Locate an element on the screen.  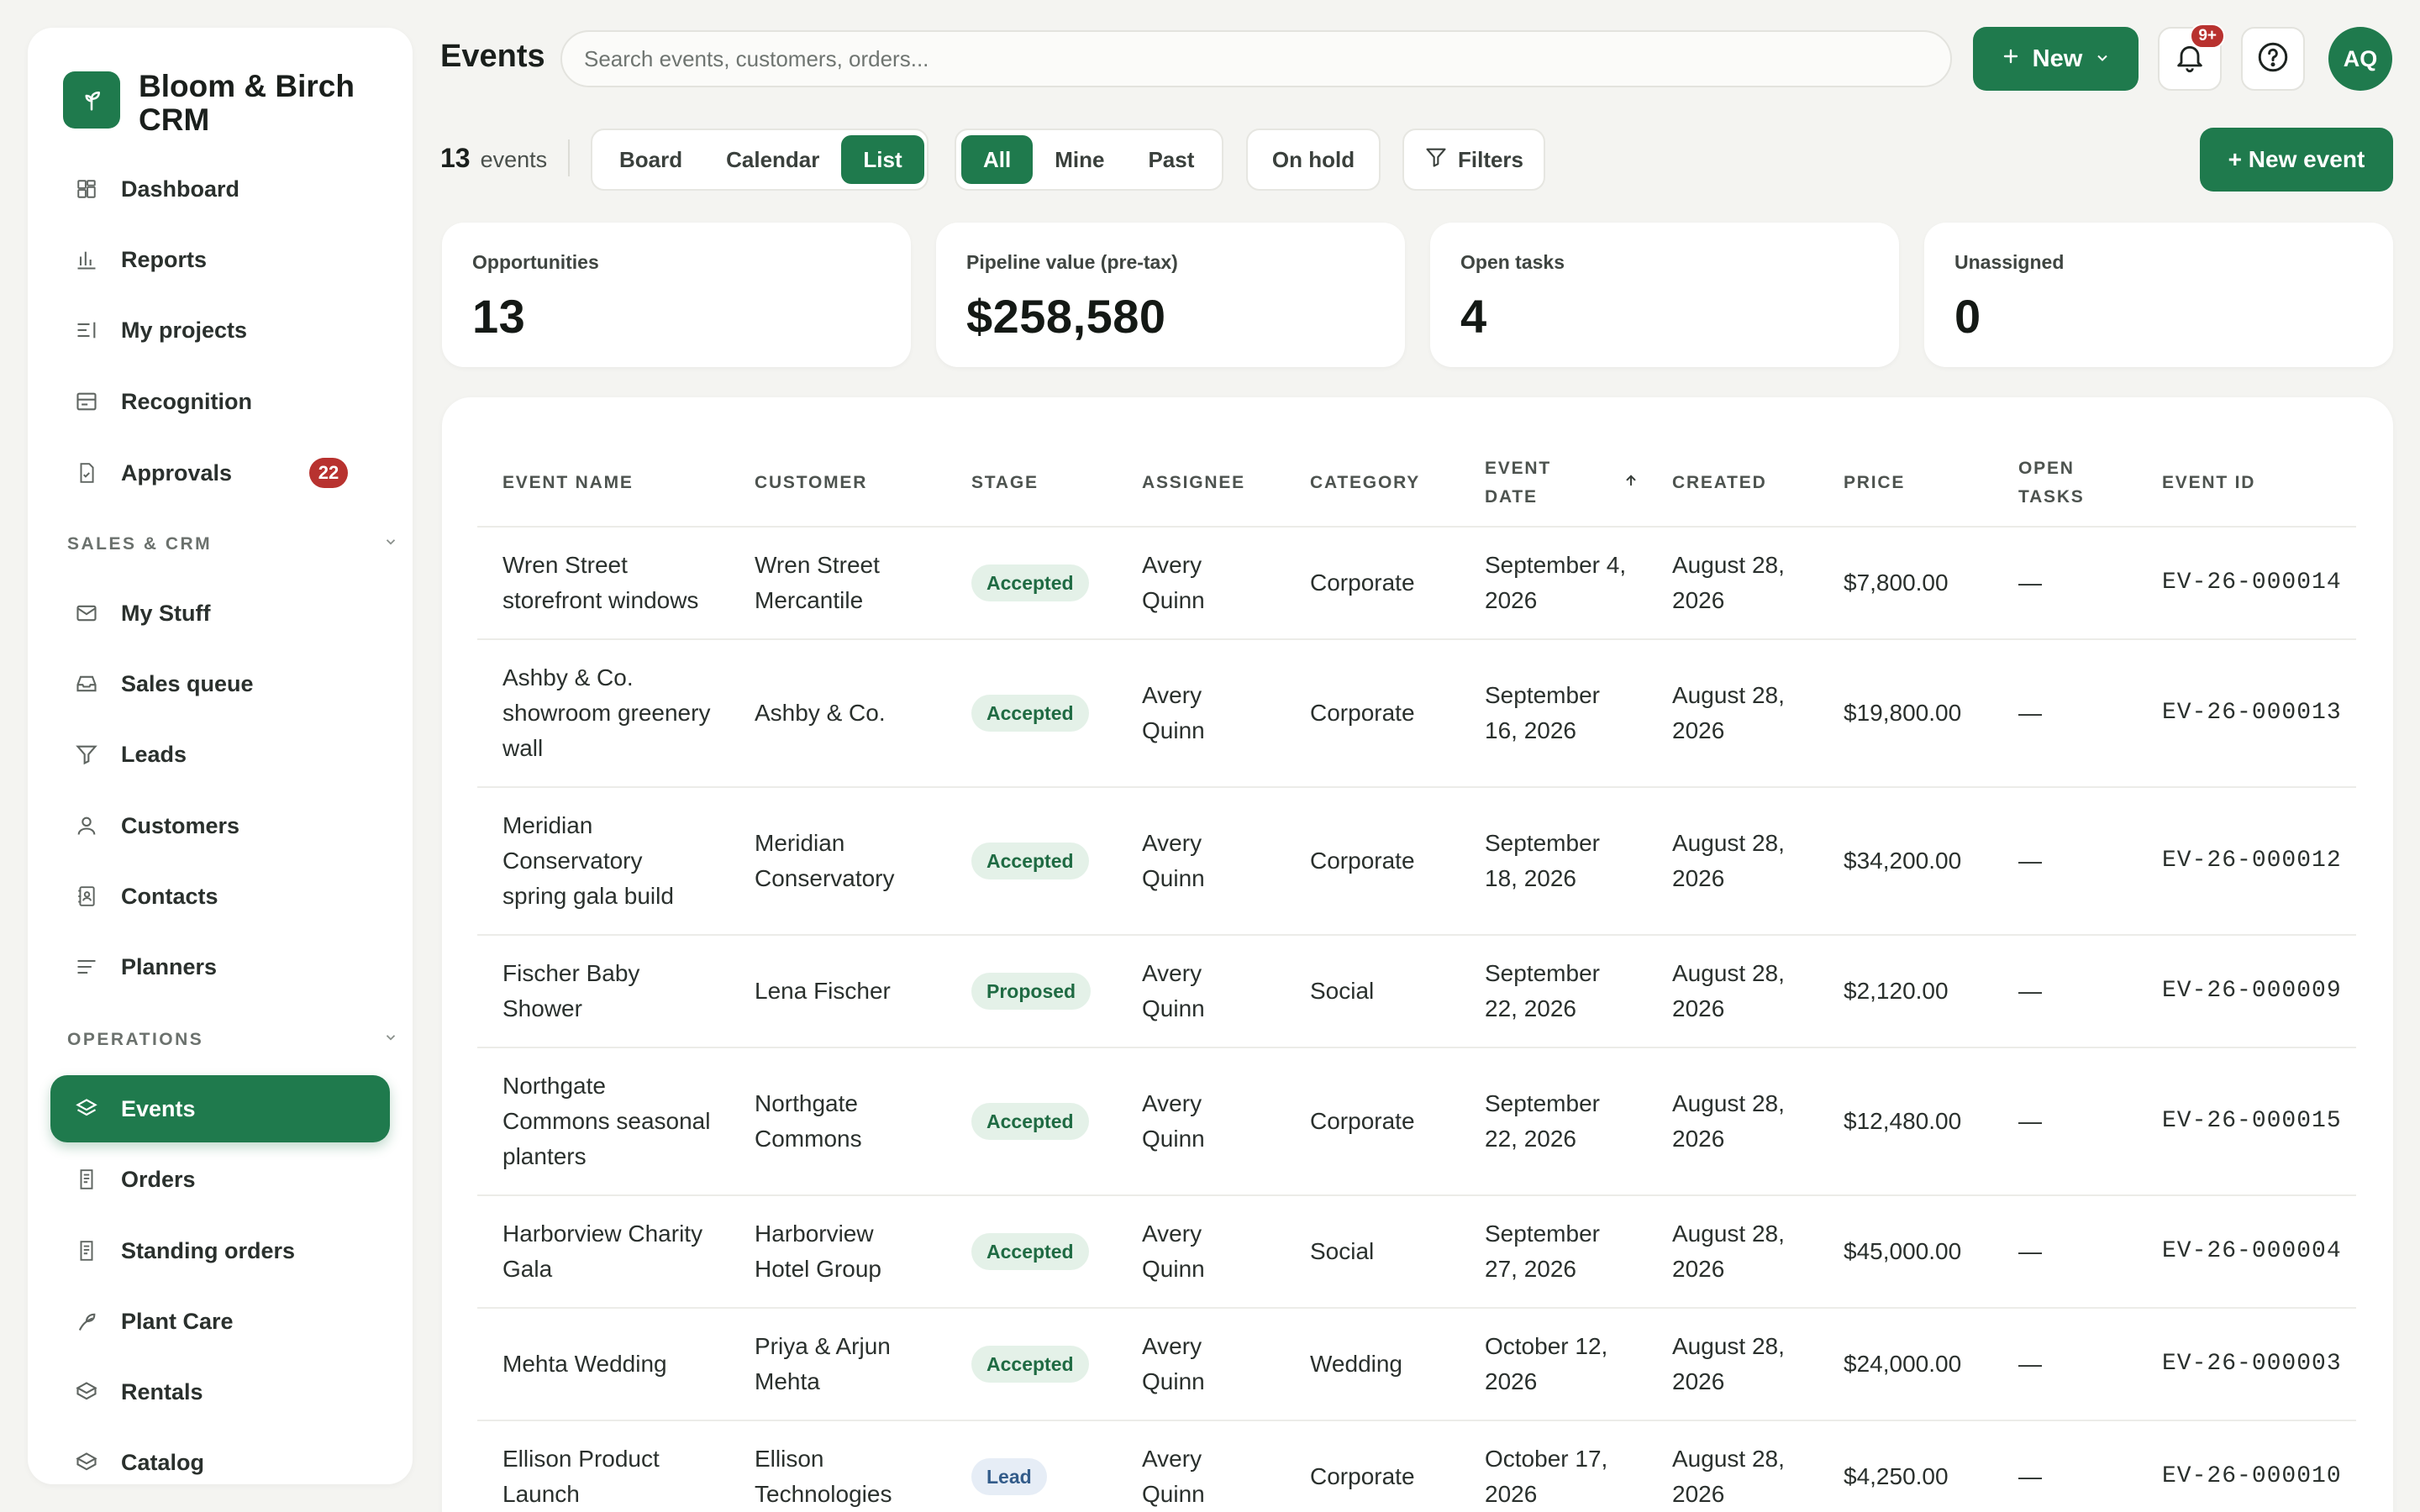
help-icon is located at coordinates (2273, 59).